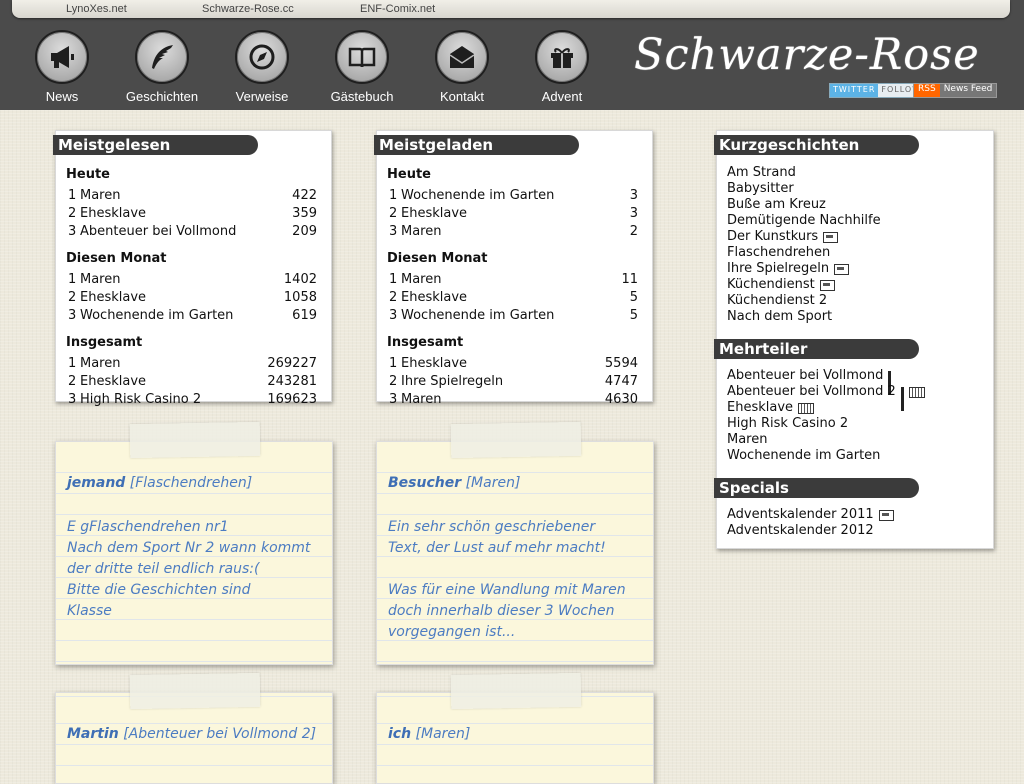  Describe the element at coordinates (816, 349) in the screenshot. I see `mehrteiler-title: Mehrteiler` at that location.